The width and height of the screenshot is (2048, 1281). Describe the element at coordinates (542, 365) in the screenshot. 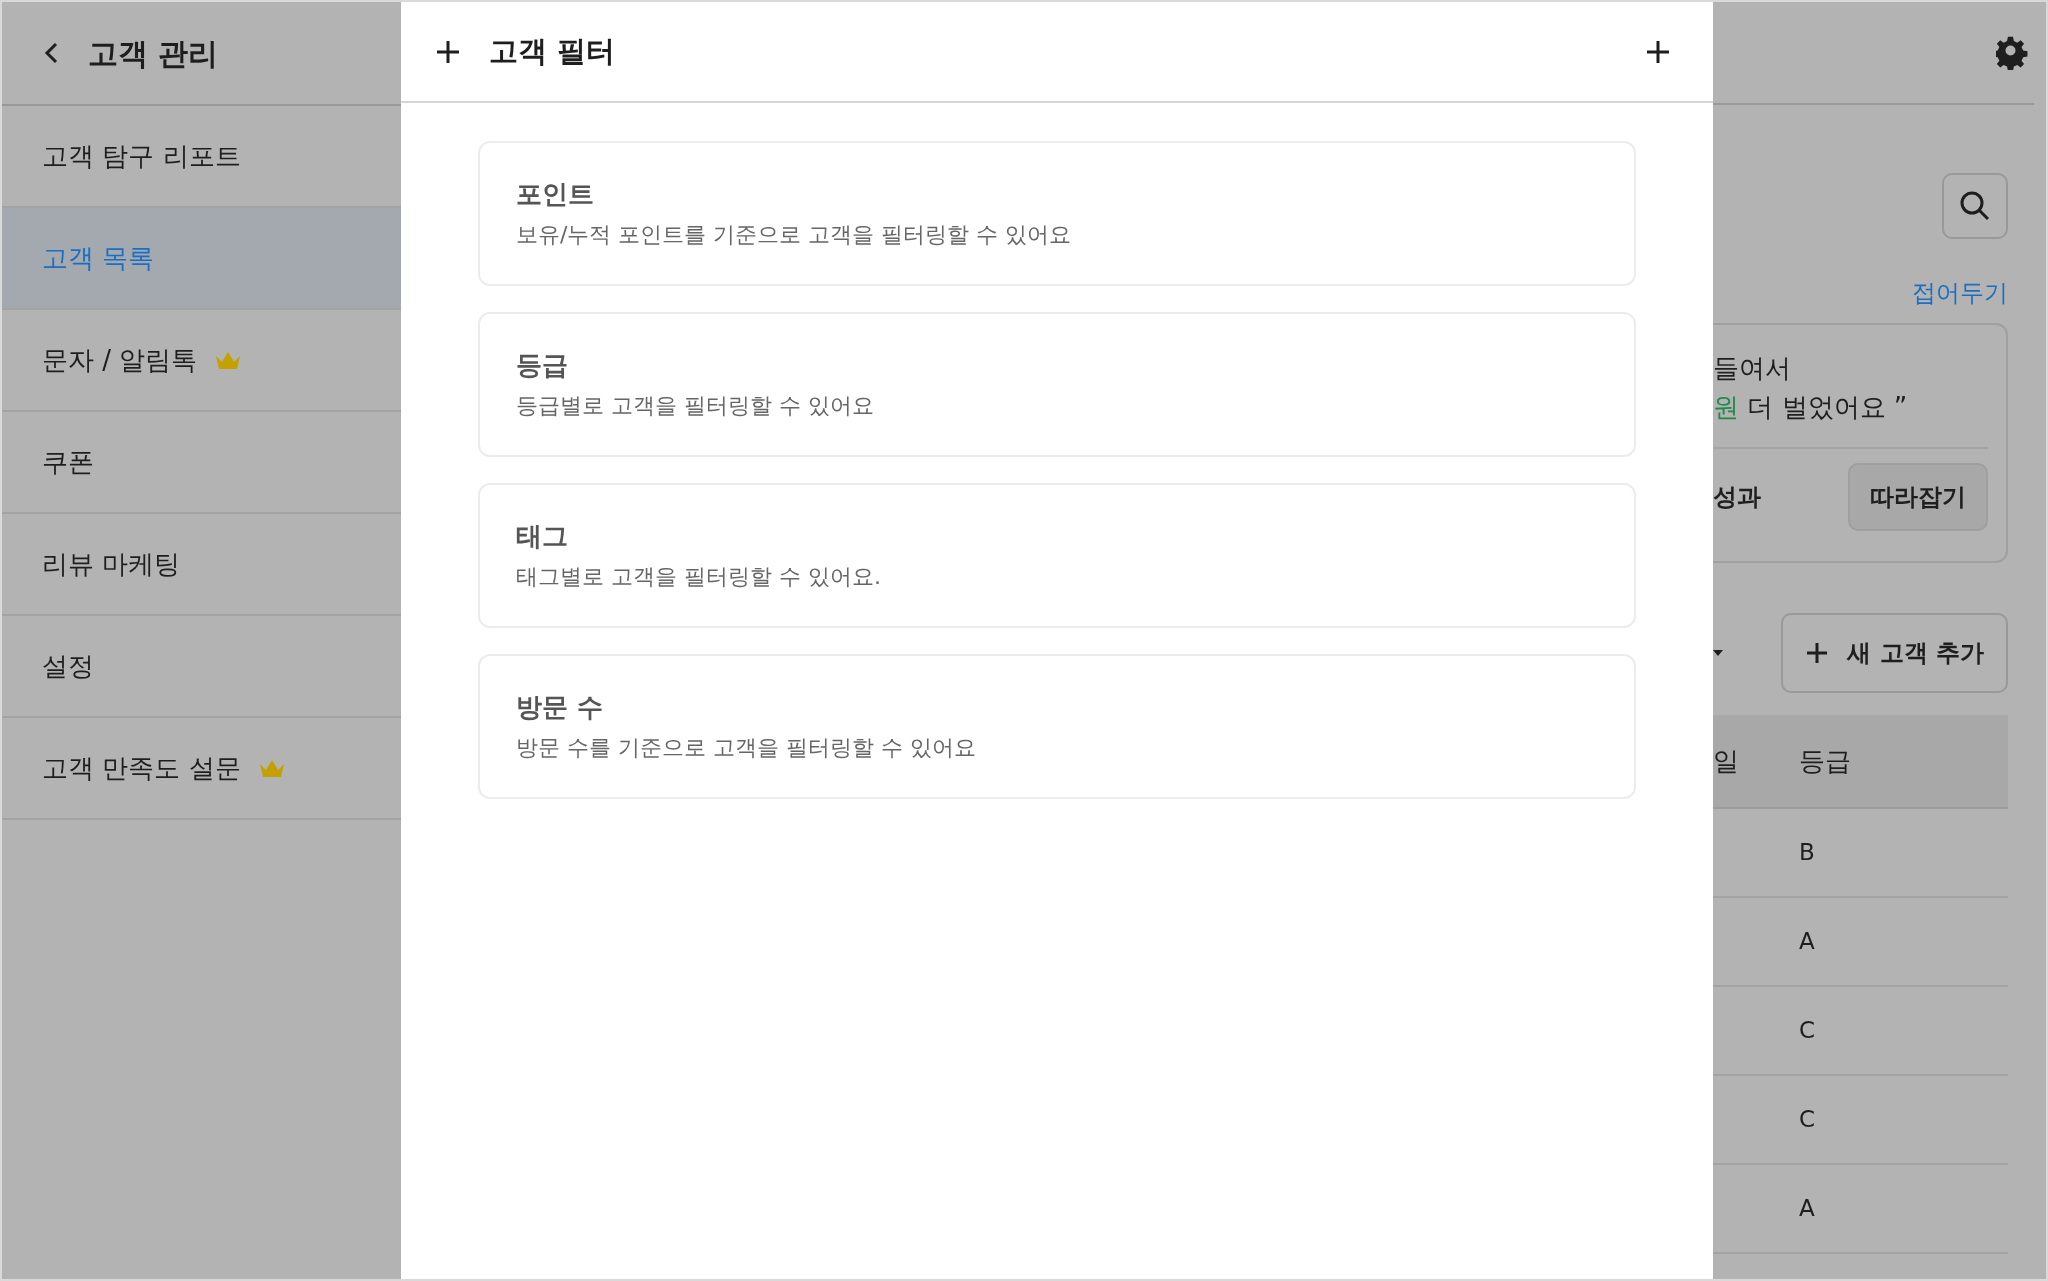

I see `filter-title: 등급` at that location.